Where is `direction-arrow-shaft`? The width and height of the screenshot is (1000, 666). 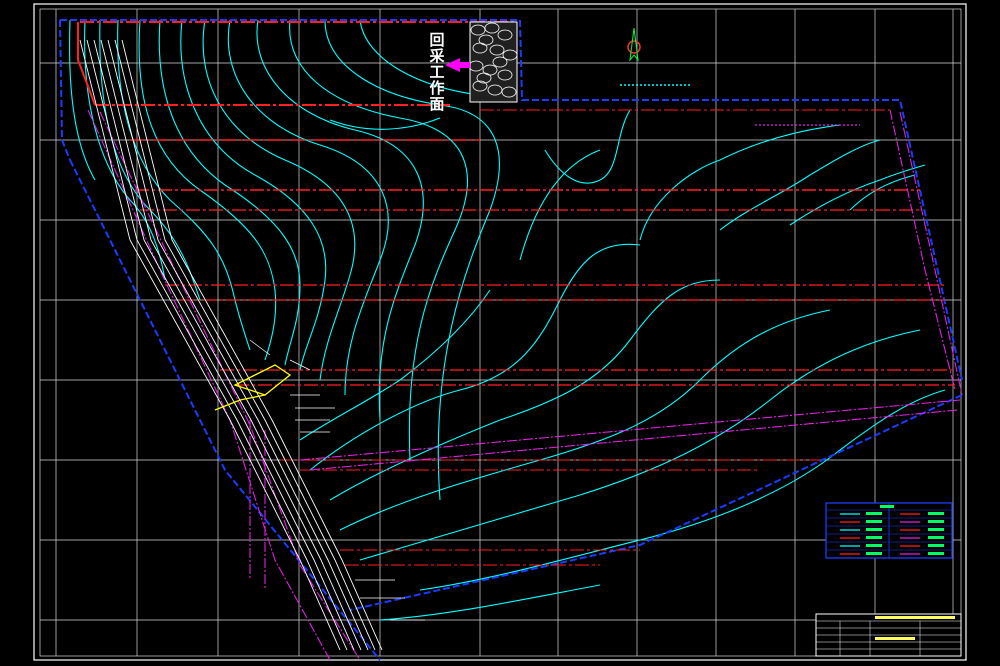 direction-arrow-shaft is located at coordinates (464, 65).